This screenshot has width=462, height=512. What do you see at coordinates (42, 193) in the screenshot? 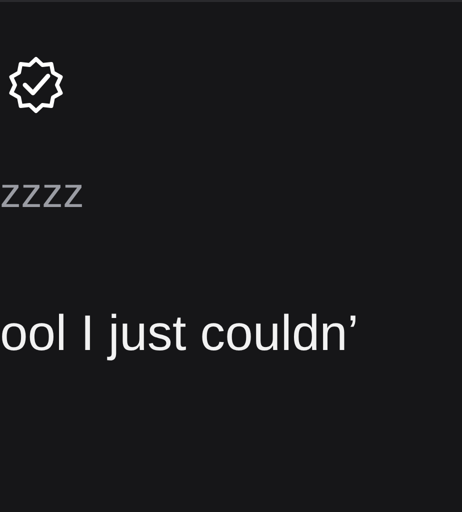
I see `username: zzzz` at bounding box center [42, 193].